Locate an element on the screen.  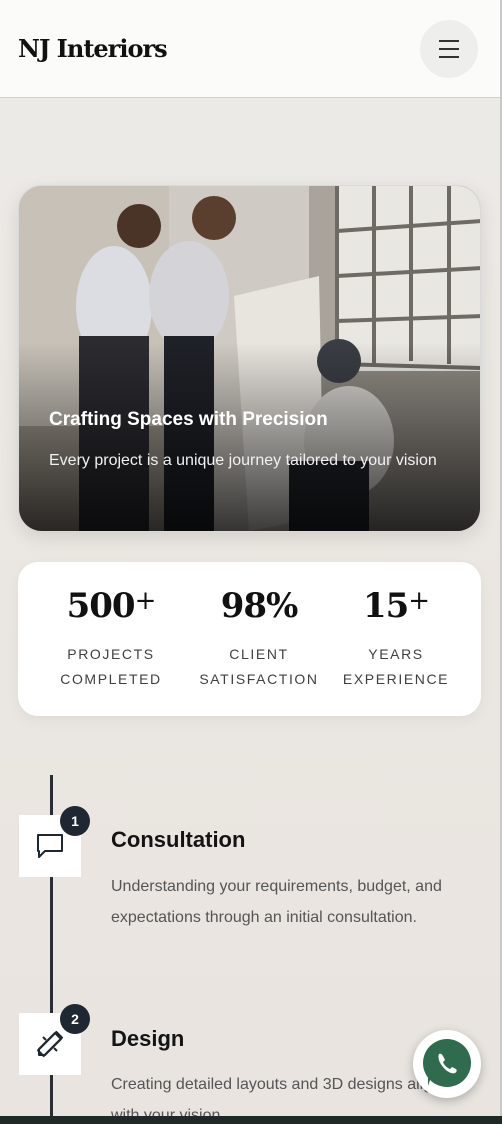
stat-experience: 15+ YEARS EXPERIENCE is located at coordinates (396, 639).